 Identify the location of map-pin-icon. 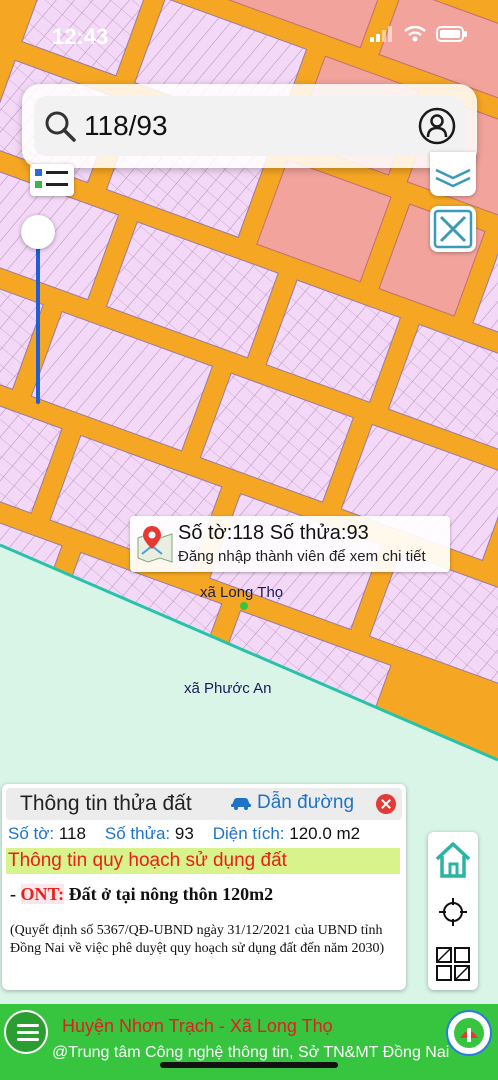
(155, 544).